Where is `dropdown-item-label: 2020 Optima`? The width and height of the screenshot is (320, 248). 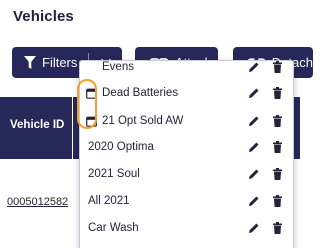 dropdown-item-label: 2020 Optima is located at coordinates (121, 147).